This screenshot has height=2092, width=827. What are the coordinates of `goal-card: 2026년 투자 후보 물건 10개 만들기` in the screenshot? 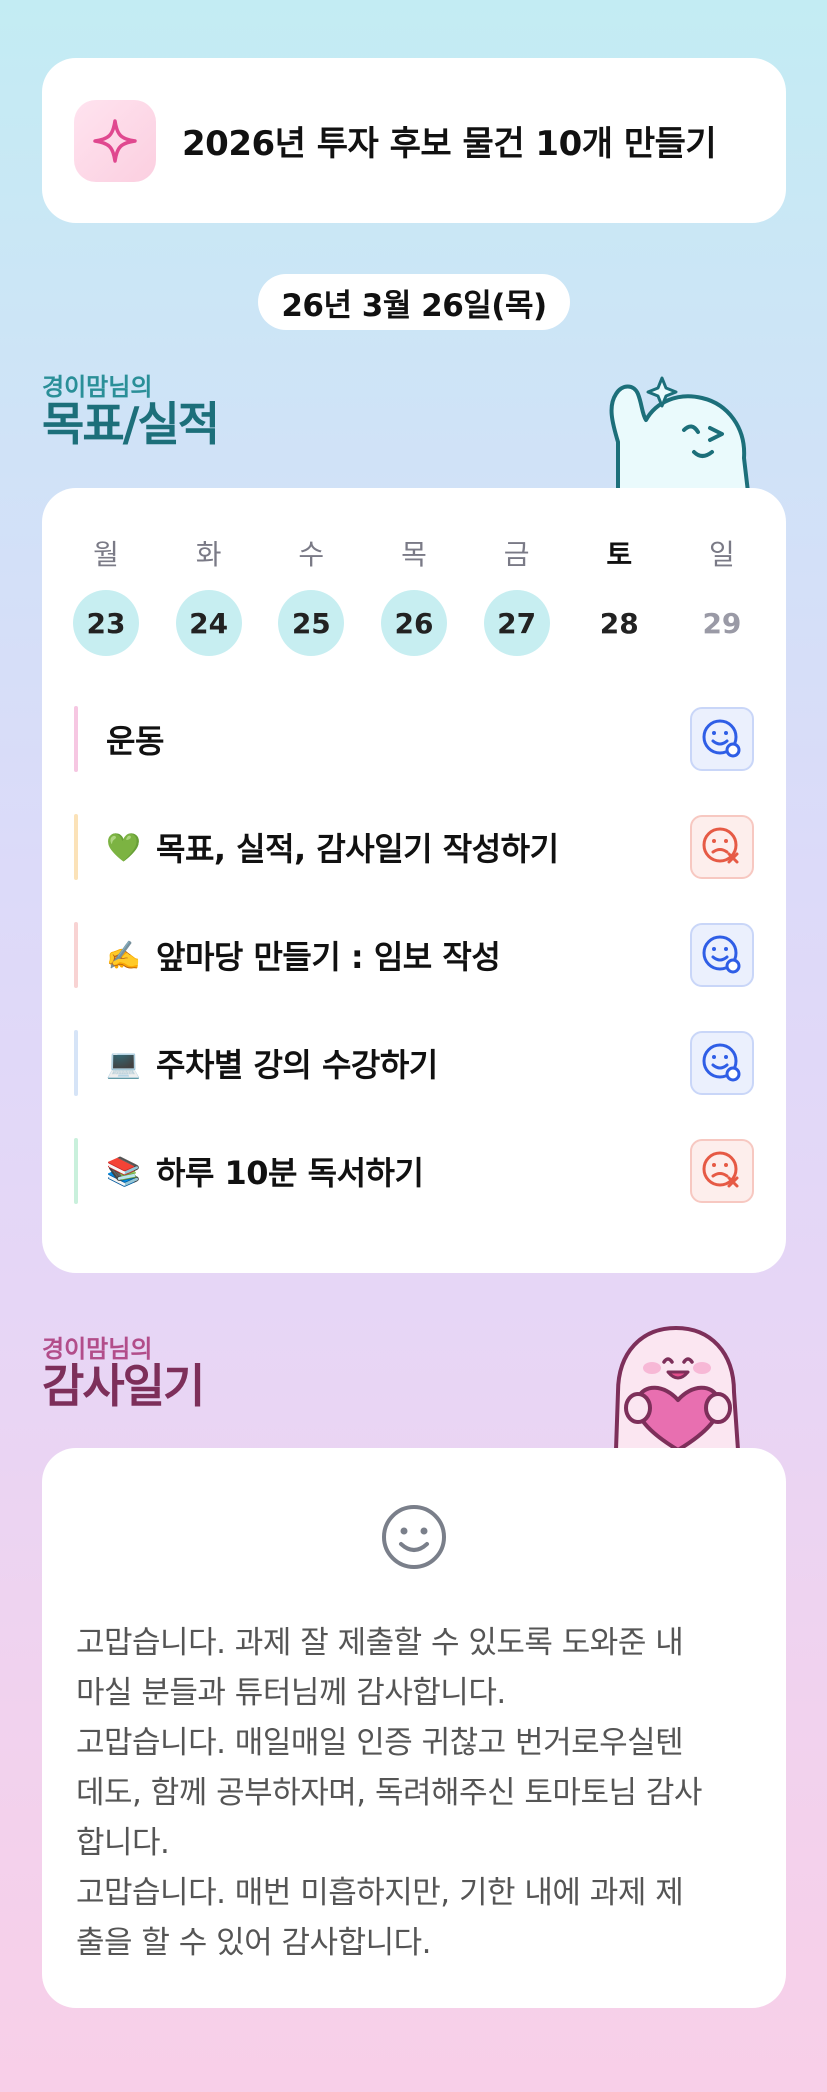 It's located at (414, 140).